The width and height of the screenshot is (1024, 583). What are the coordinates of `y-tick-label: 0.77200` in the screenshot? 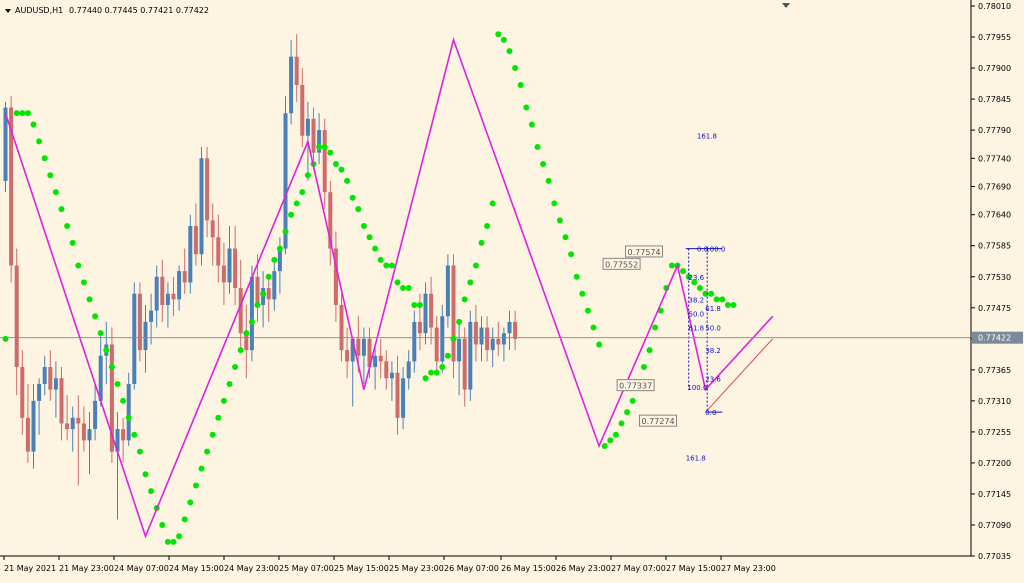 It's located at (994, 463).